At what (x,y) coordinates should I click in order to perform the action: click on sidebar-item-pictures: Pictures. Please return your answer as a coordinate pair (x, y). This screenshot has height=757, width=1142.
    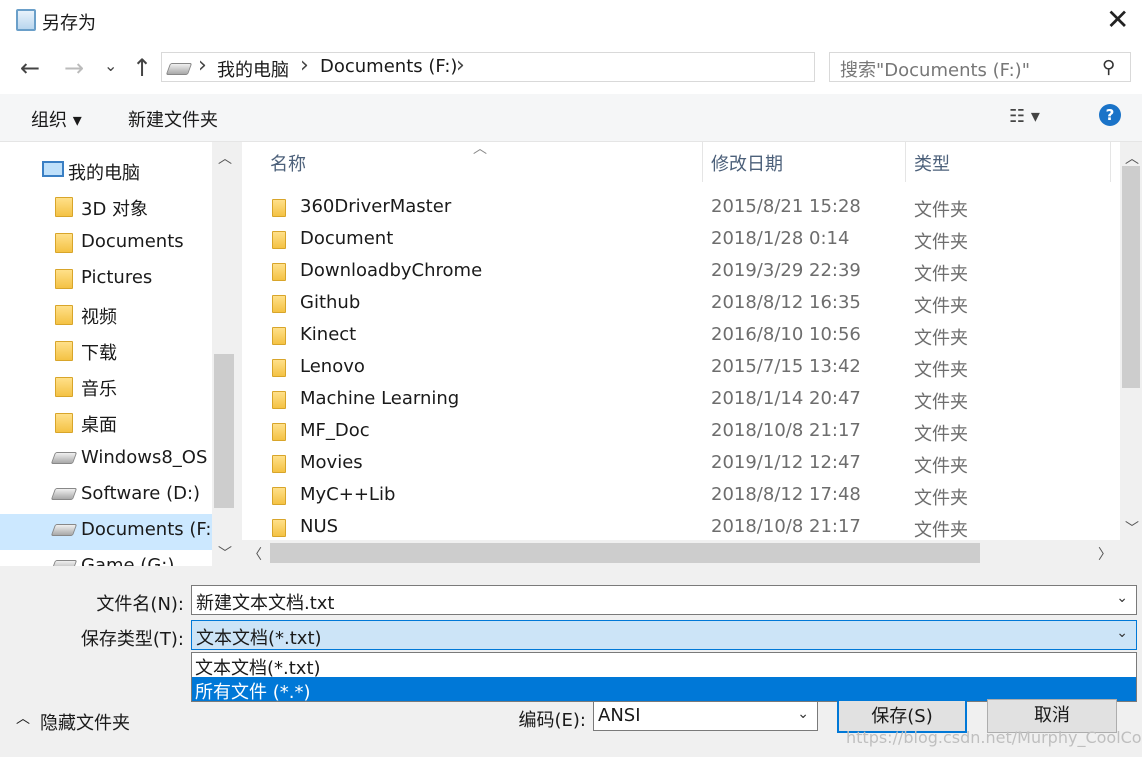
    Looking at the image, I should click on (106, 280).